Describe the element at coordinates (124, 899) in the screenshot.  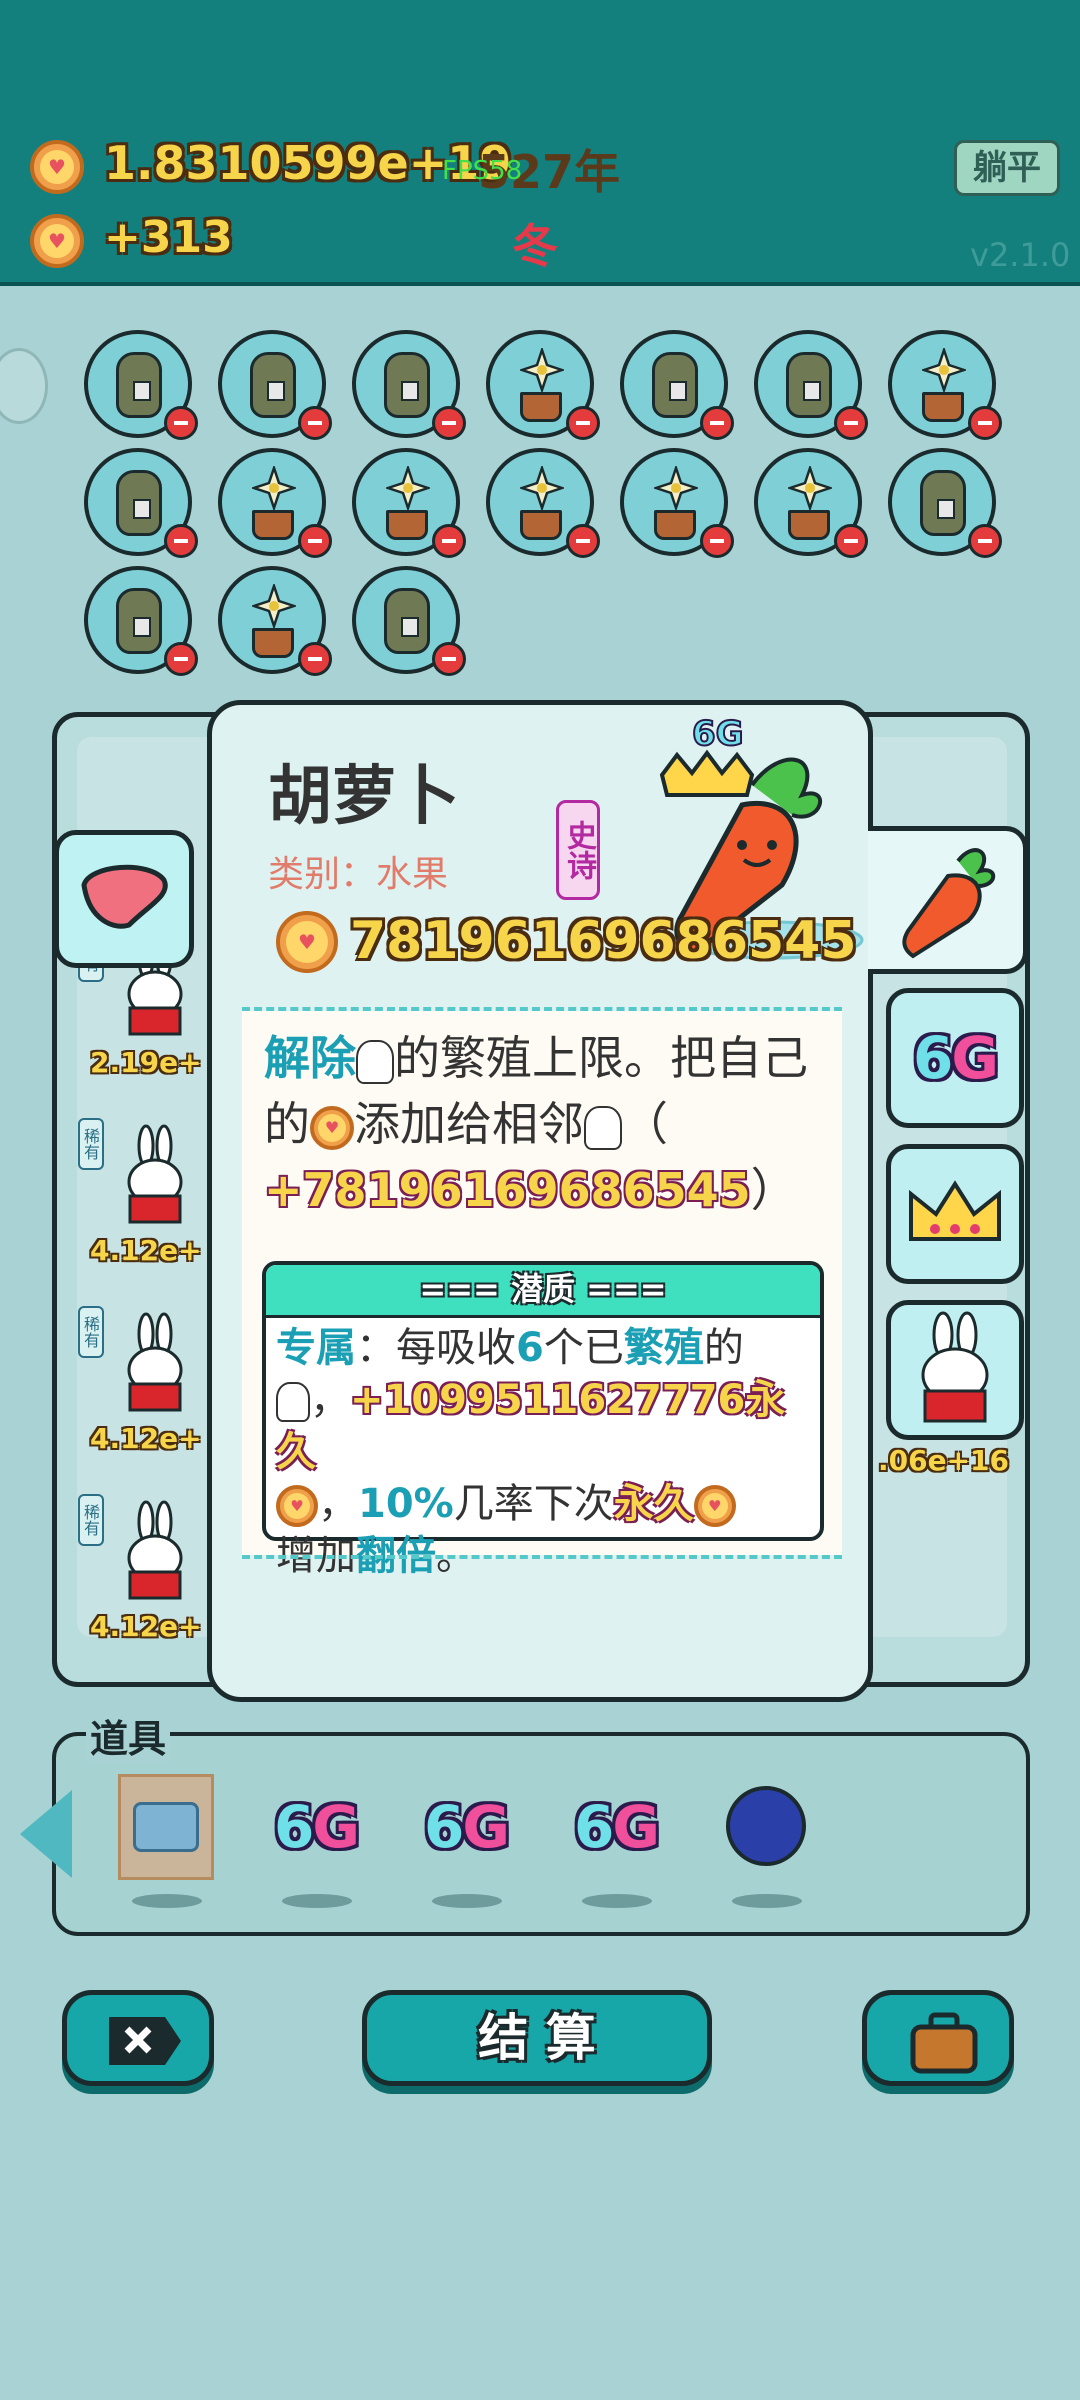
I see `organ-button` at that location.